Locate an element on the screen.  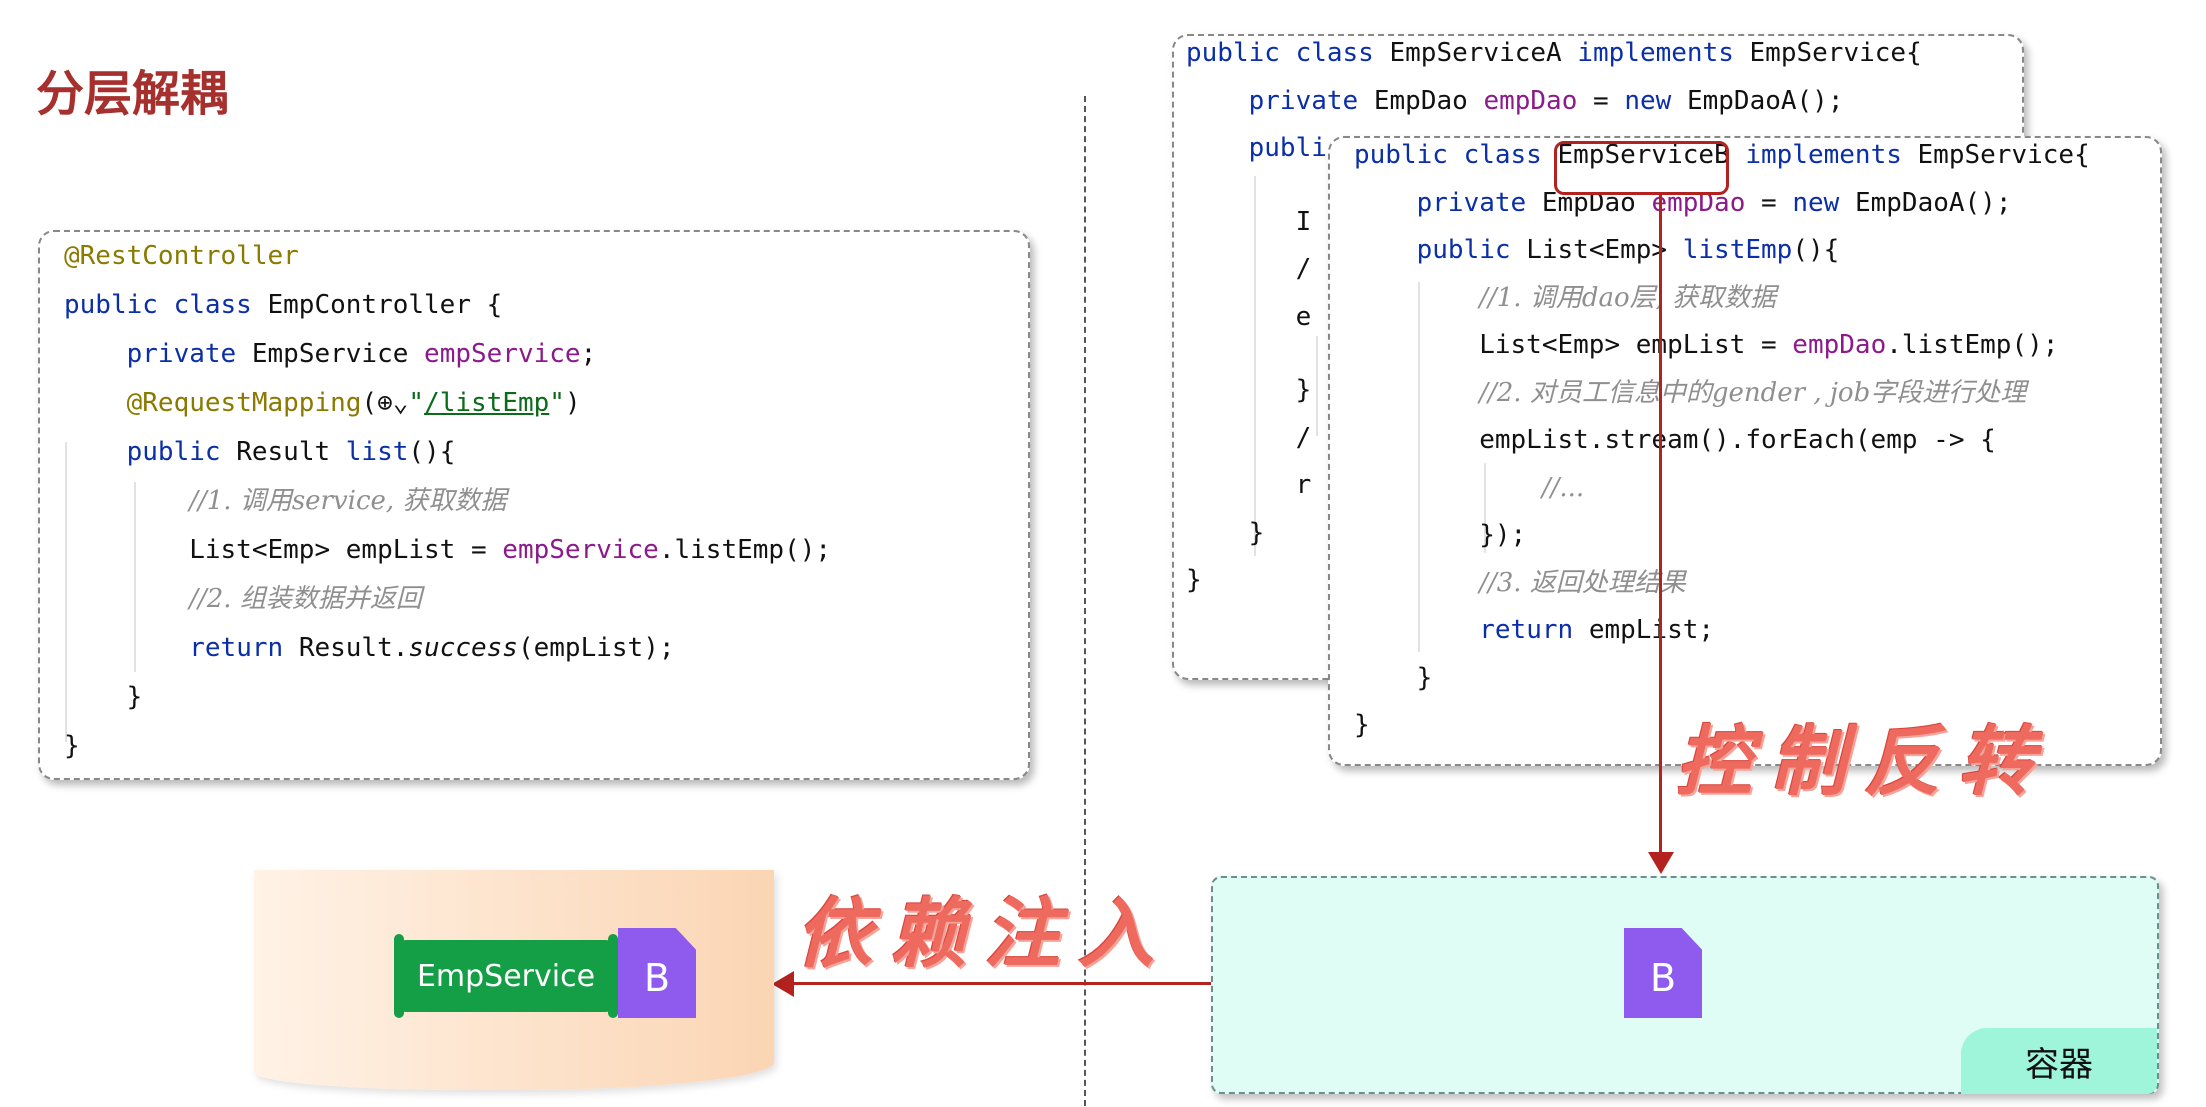
code-line: private EmpDao empDao = new EmpDaoA(); is located at coordinates (1554, 102).